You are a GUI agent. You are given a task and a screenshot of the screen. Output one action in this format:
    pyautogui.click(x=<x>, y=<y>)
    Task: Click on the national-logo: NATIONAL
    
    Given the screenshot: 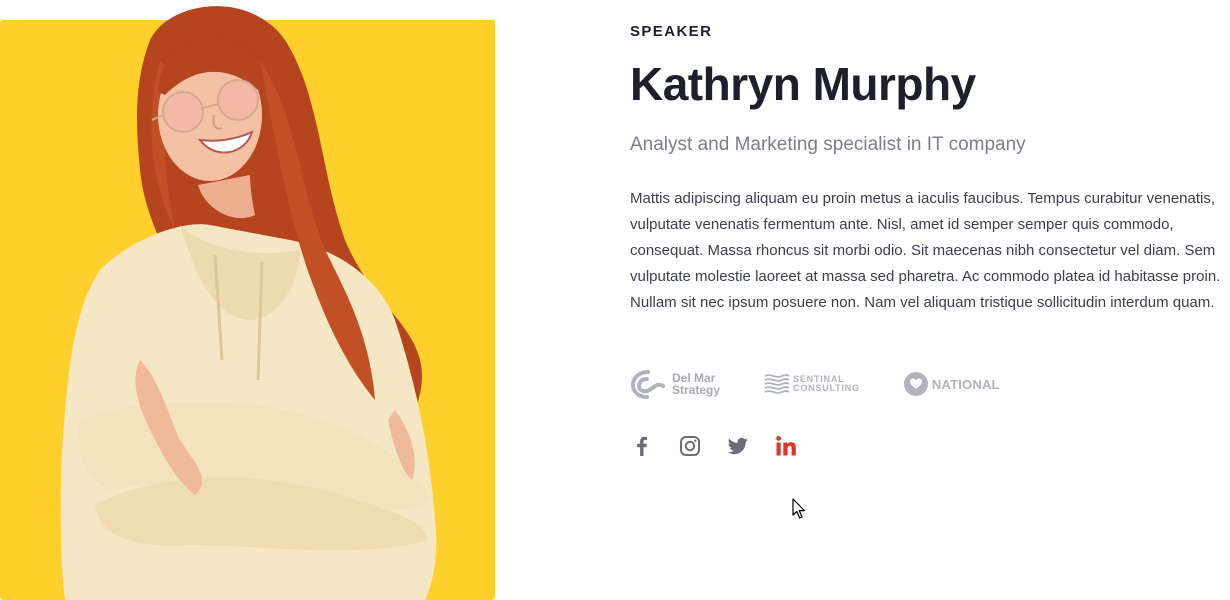 What is the action you would take?
    pyautogui.click(x=951, y=384)
    